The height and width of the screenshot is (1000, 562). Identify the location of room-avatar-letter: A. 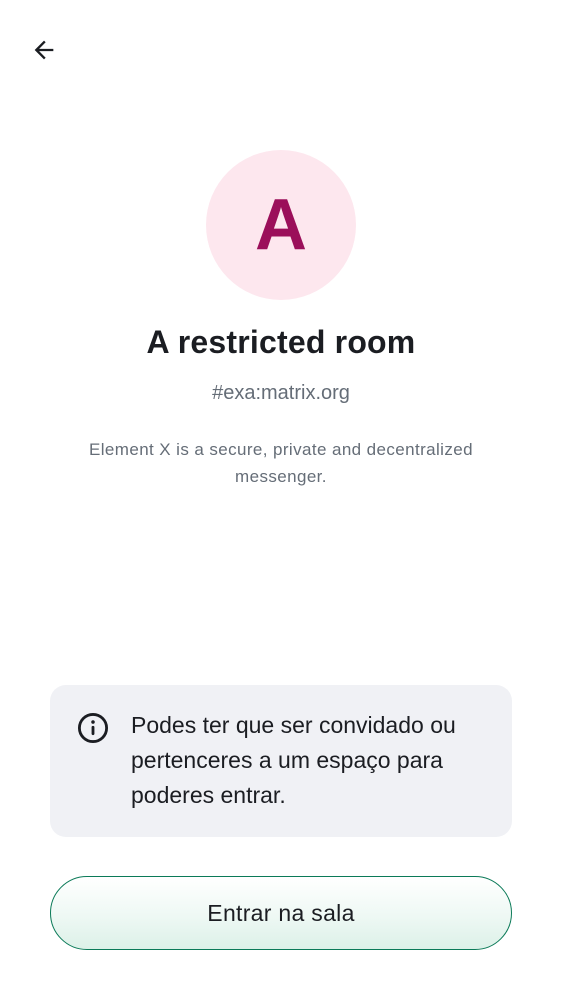
(281, 225).